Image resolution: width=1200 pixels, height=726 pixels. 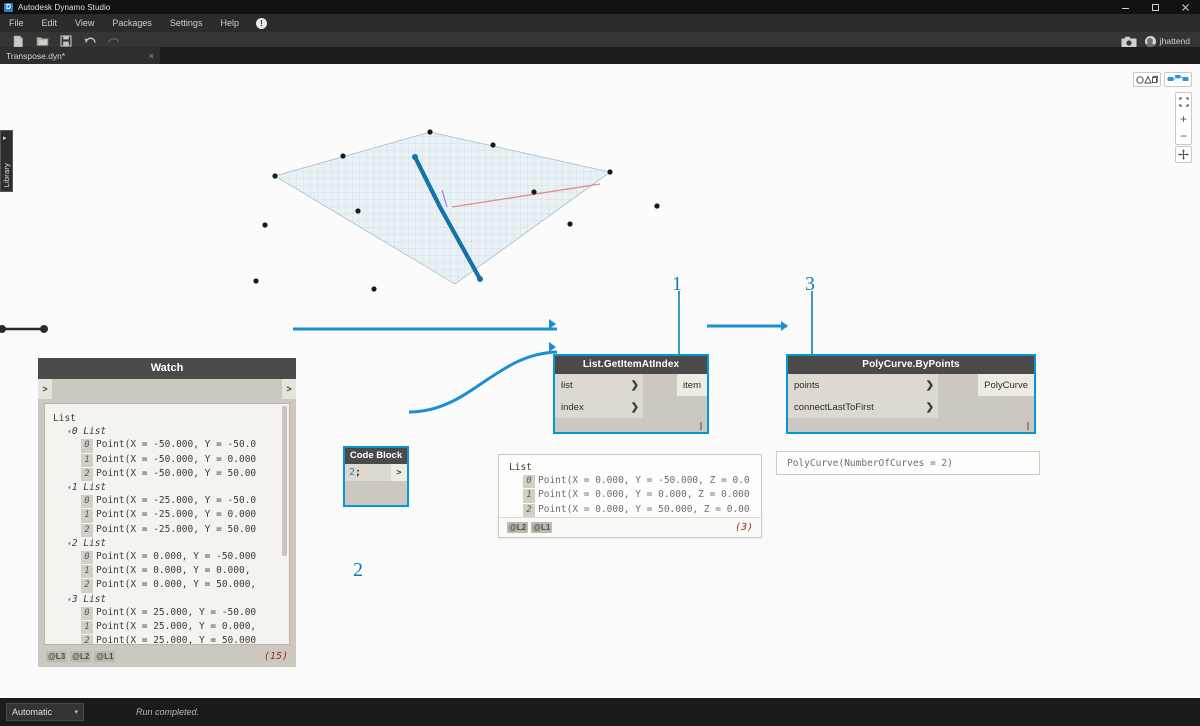 I want to click on output-port-item: item, so click(x=692, y=385).